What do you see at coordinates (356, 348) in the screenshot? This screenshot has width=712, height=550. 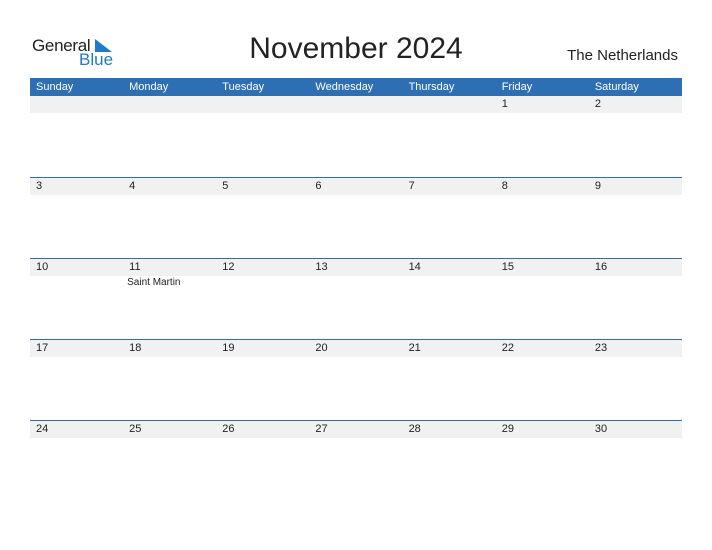 I see `date-bar: 17 18 19 20 21 22 23` at bounding box center [356, 348].